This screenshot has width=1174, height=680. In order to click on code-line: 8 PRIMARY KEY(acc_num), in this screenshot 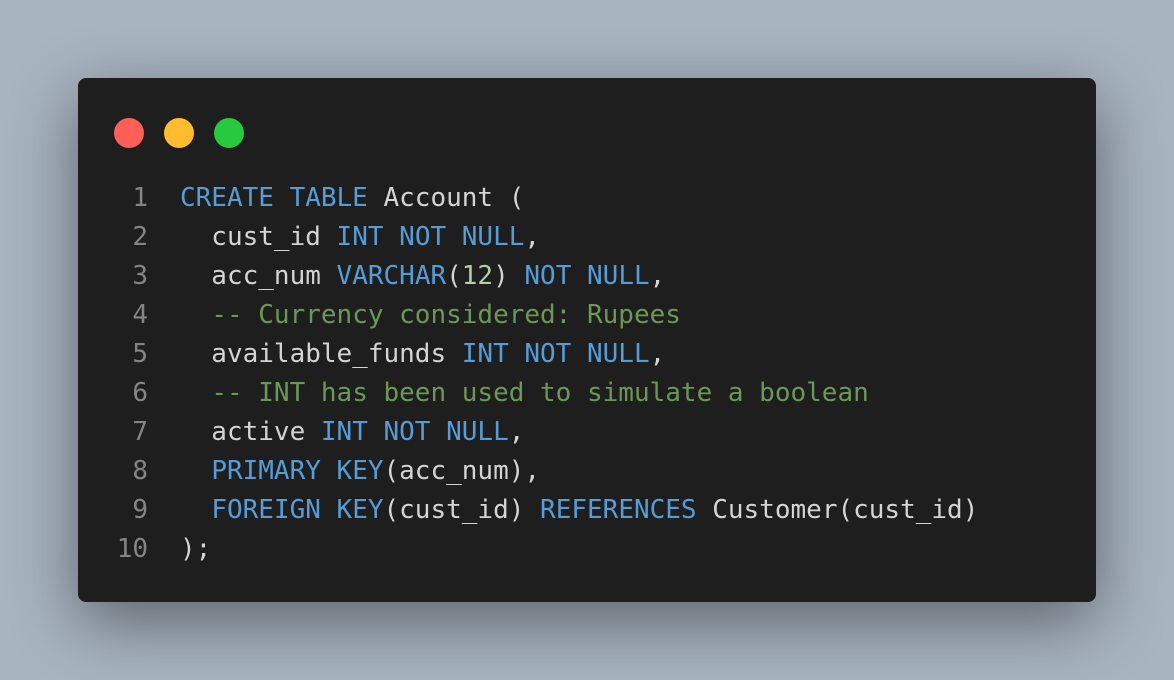, I will do `click(528, 471)`.